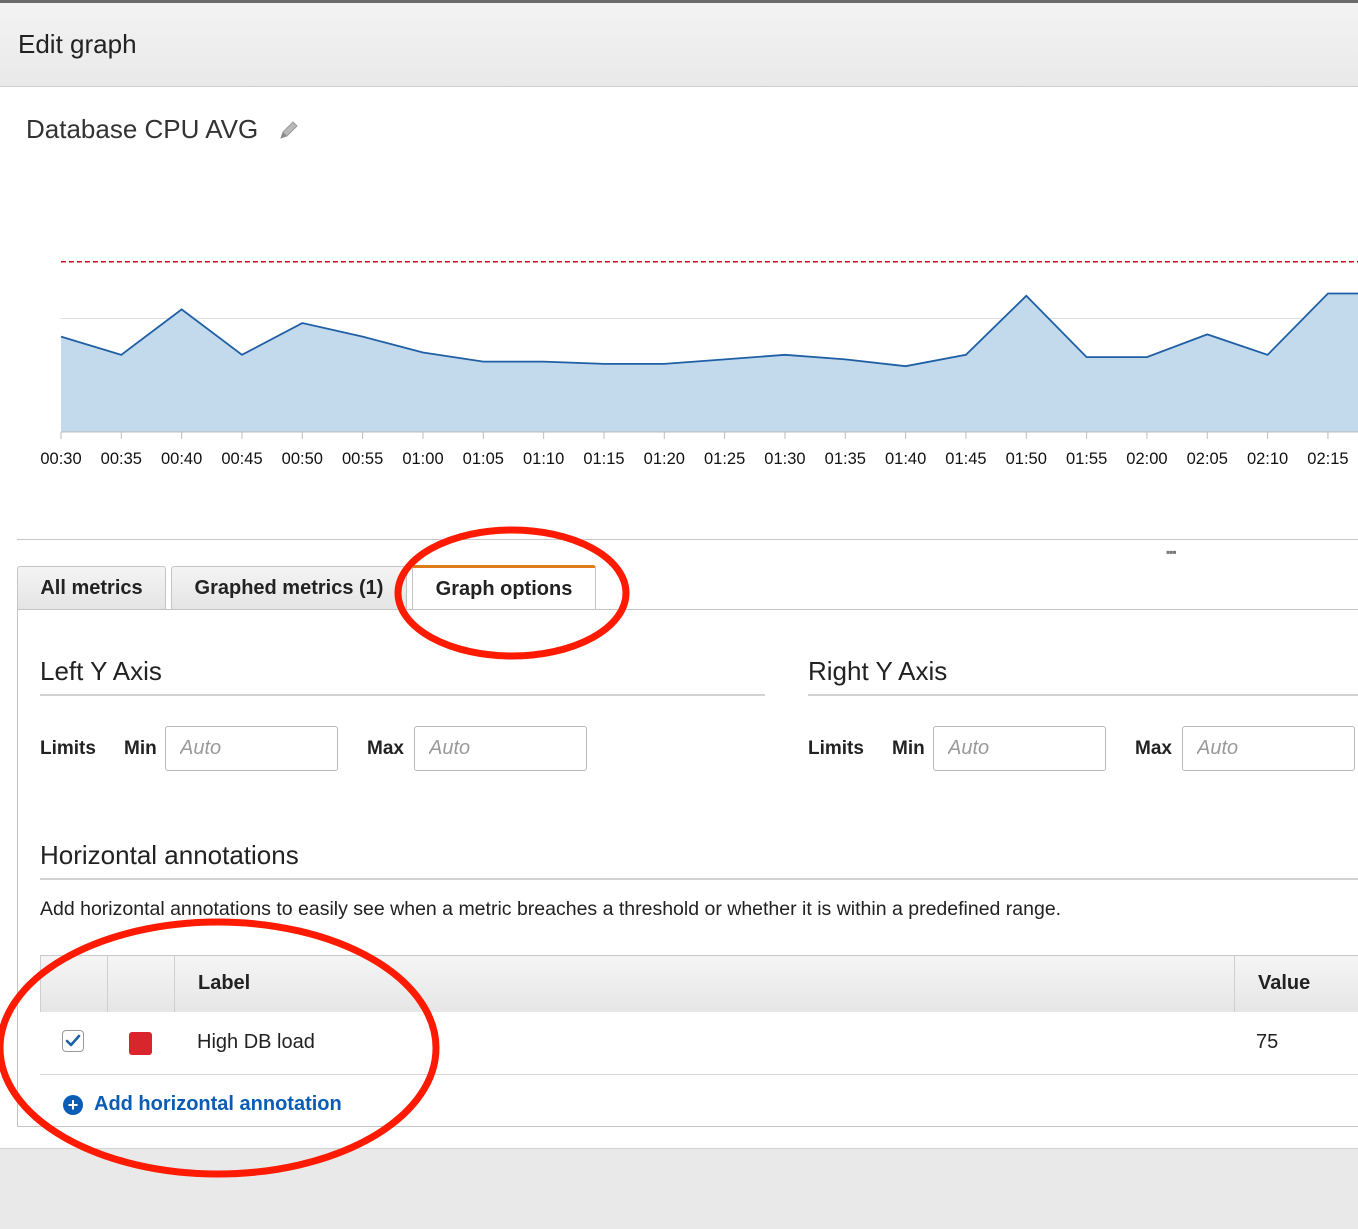 The width and height of the screenshot is (1358, 1229). I want to click on pencil-icon, so click(289, 130).